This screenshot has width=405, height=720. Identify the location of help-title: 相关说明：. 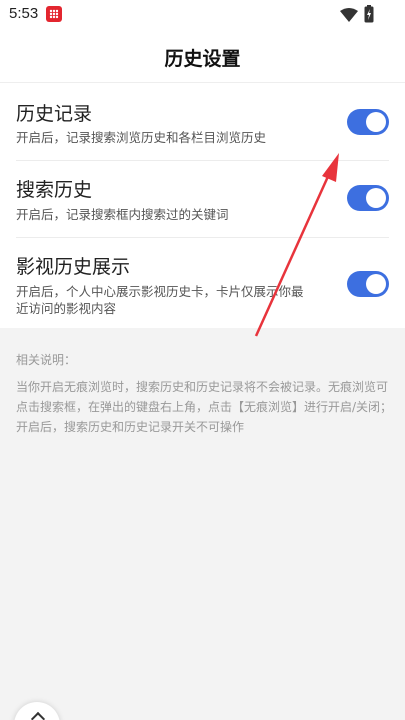
(46, 360).